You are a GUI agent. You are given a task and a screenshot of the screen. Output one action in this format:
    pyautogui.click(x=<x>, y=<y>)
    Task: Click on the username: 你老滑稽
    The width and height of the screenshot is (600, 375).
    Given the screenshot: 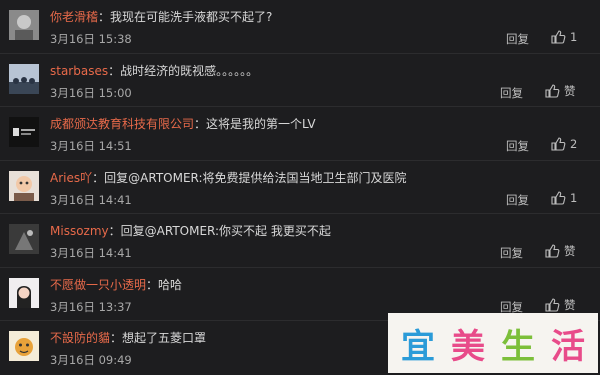 What is the action you would take?
    pyautogui.click(x=74, y=17)
    